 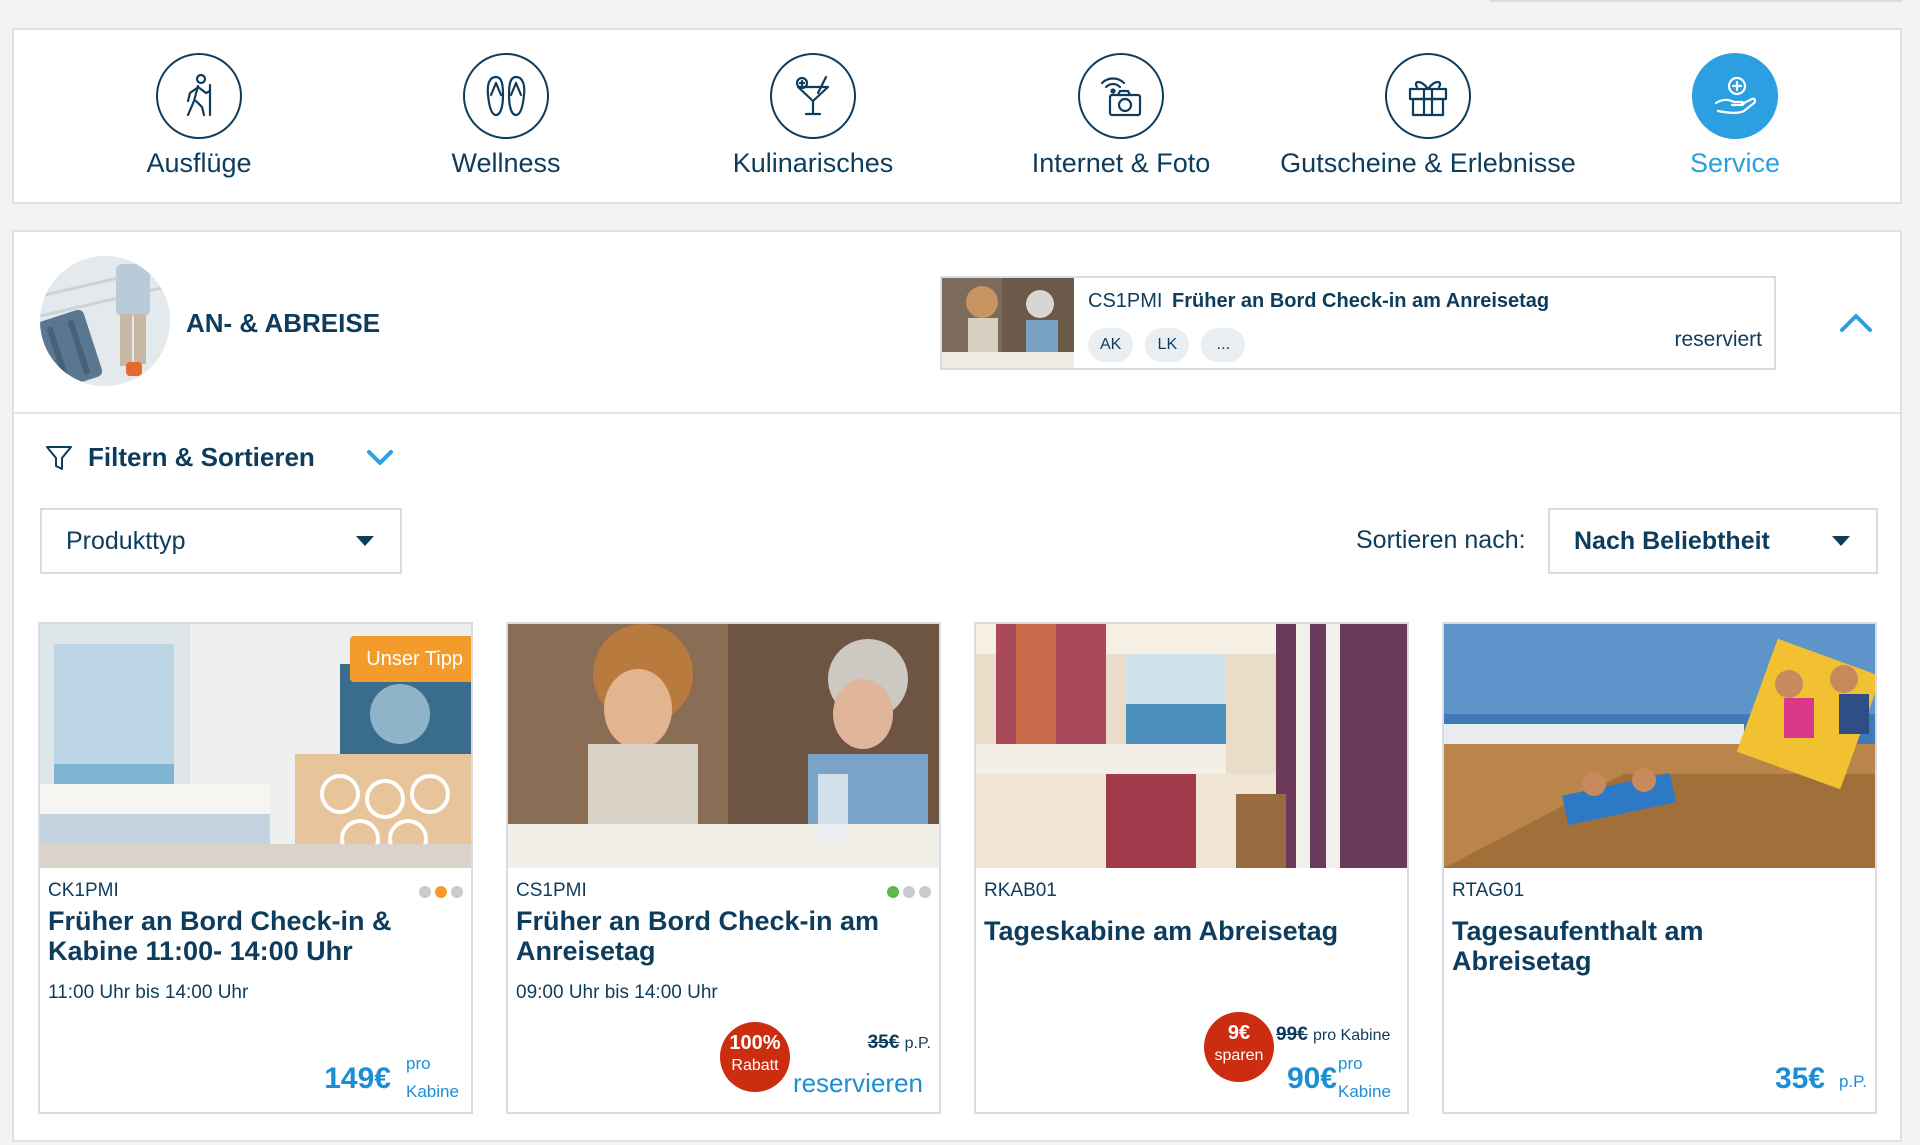 What do you see at coordinates (1428, 163) in the screenshot?
I see `category-label: Gutscheine & Erlebnisse` at bounding box center [1428, 163].